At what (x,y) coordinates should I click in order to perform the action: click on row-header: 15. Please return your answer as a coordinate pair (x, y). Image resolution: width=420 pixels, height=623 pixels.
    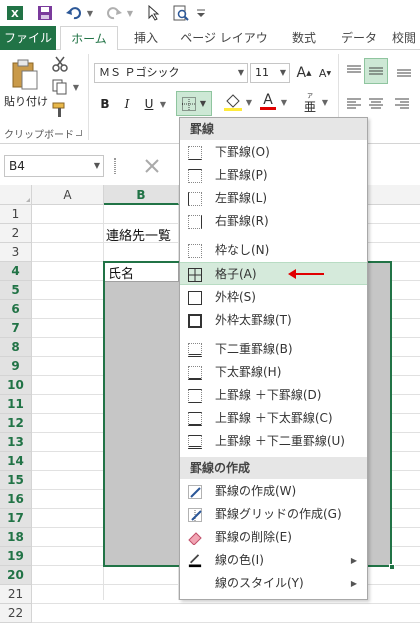
    Looking at the image, I should click on (16, 480).